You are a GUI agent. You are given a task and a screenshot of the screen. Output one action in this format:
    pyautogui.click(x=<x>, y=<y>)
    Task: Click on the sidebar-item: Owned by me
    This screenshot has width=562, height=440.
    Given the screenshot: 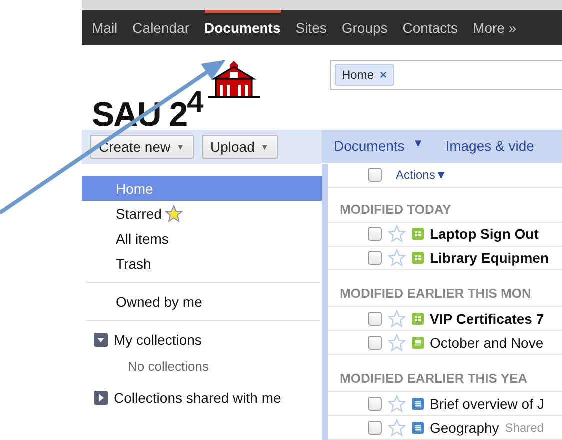 What is the action you would take?
    pyautogui.click(x=202, y=301)
    